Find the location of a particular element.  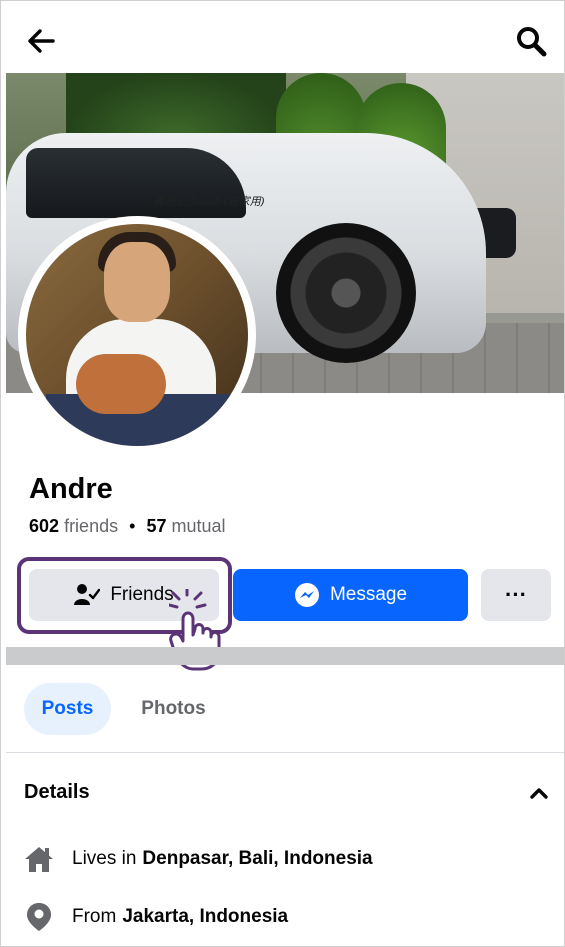

tab-photos: Photos is located at coordinates (173, 709).